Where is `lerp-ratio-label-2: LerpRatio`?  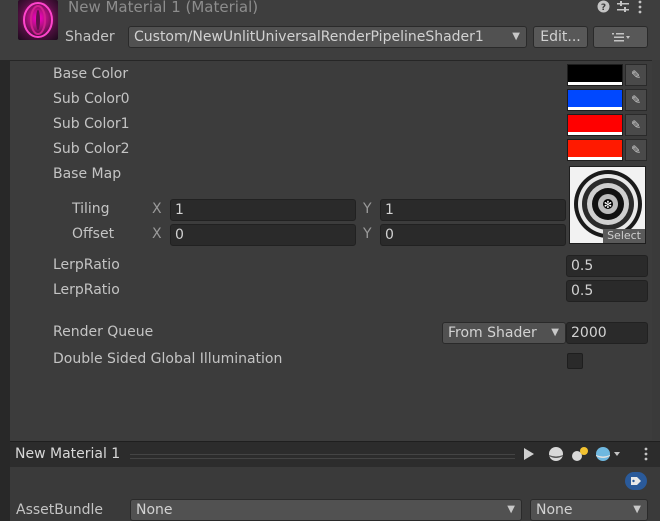 lerp-ratio-label-2: LerpRatio is located at coordinates (86, 290).